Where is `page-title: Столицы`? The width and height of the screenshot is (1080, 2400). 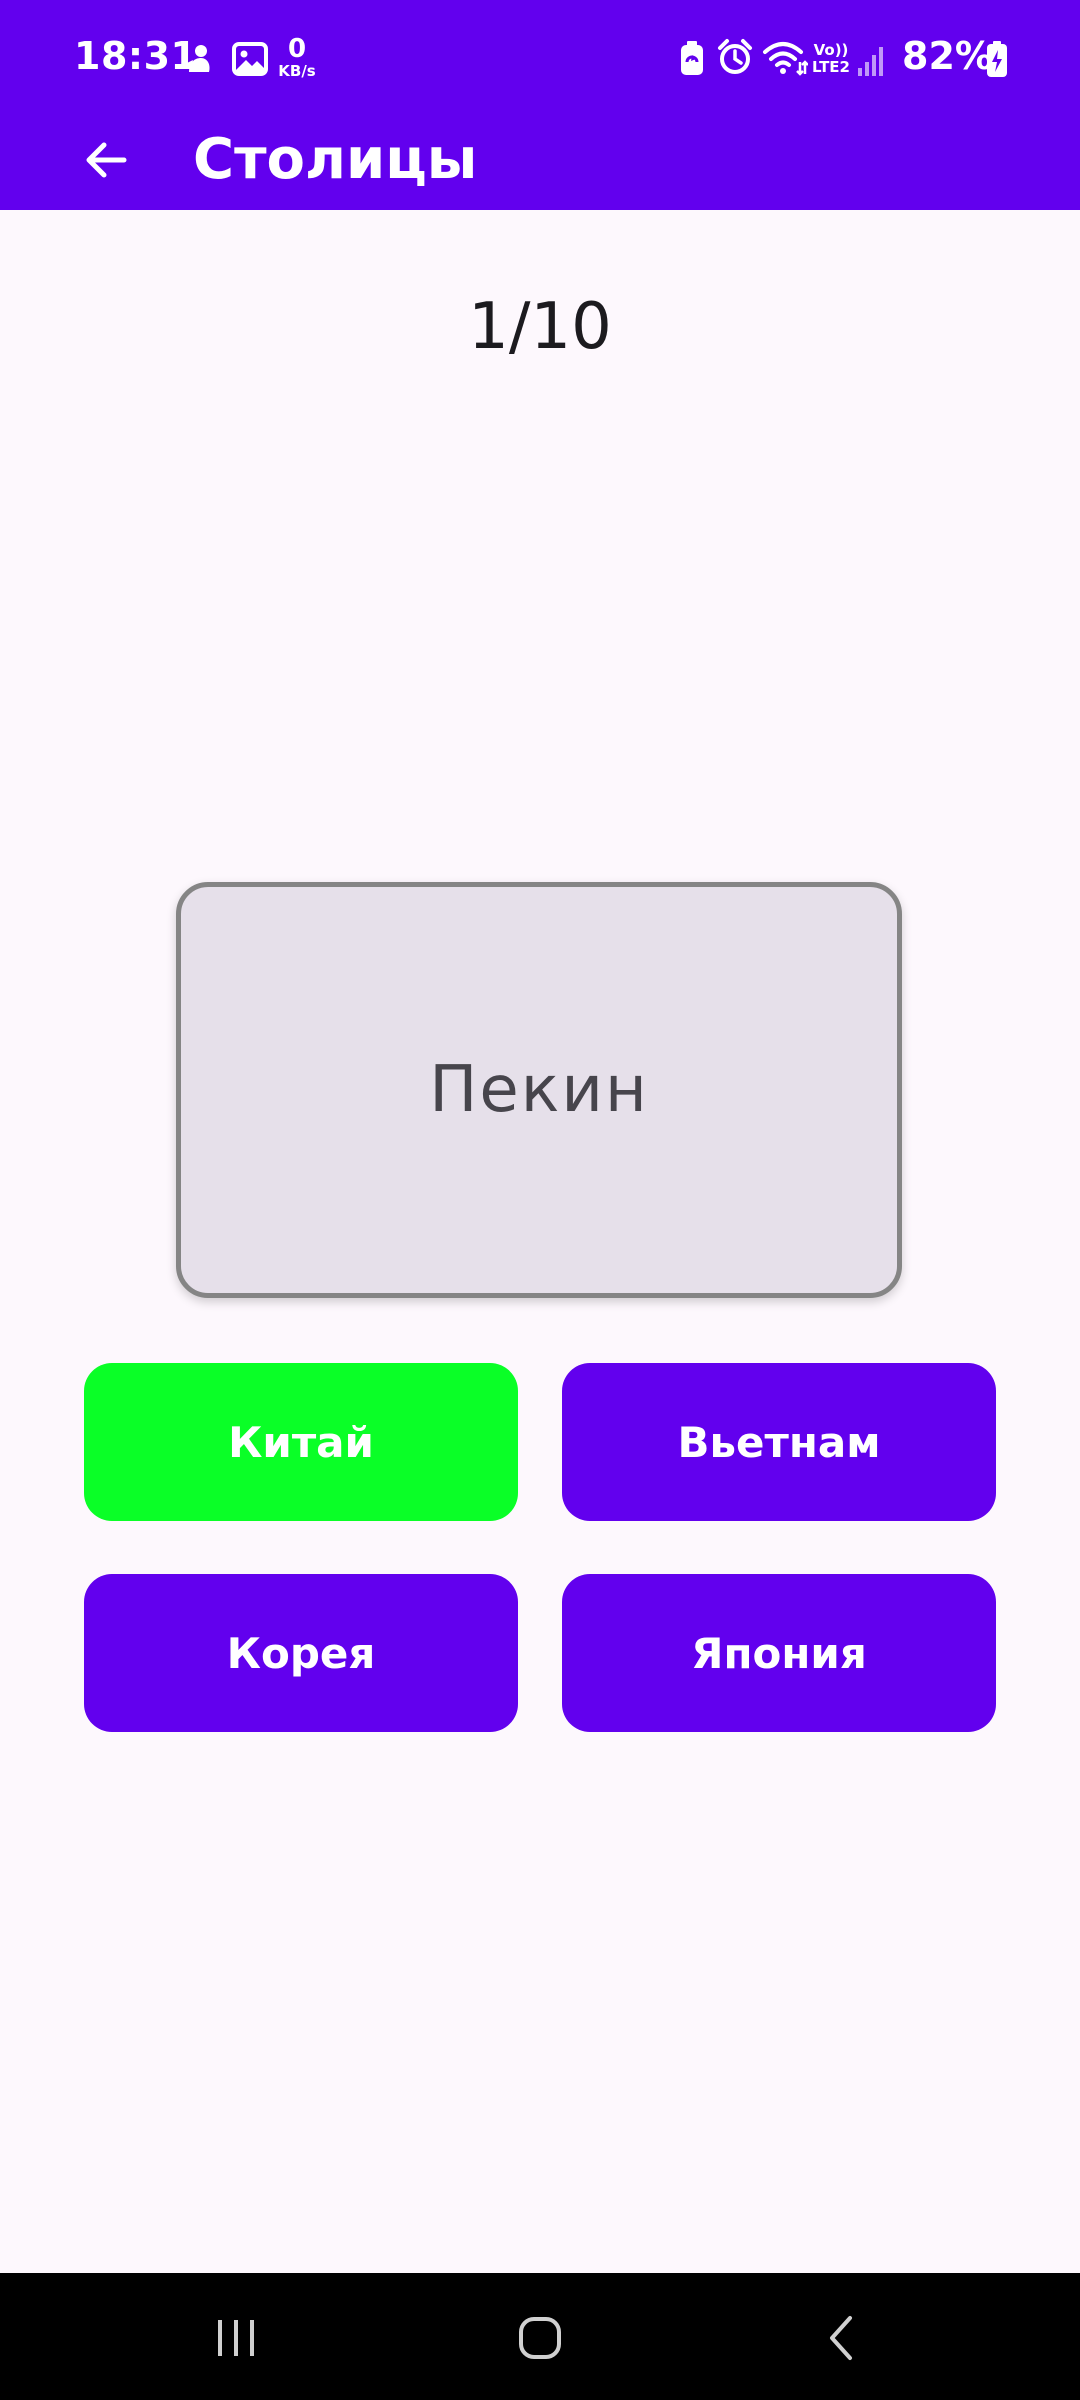 page-title: Столицы is located at coordinates (335, 159).